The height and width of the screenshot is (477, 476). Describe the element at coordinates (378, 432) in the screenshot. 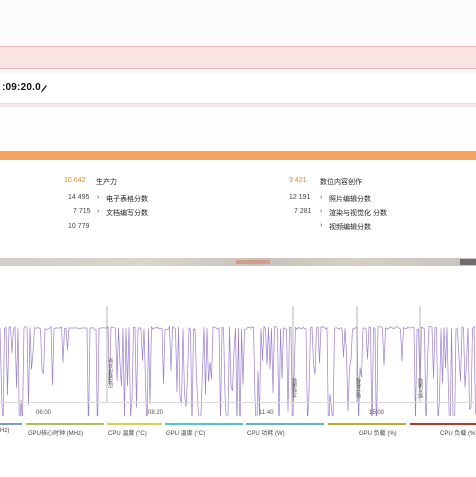

I see `legend-label: GPU 负载 (%)` at that location.